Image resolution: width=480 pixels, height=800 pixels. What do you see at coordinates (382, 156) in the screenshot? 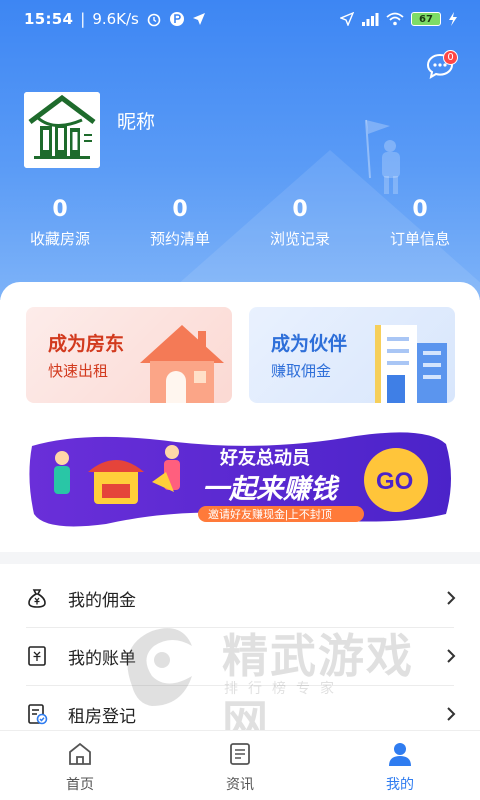
I see `climber-illustration` at bounding box center [382, 156].